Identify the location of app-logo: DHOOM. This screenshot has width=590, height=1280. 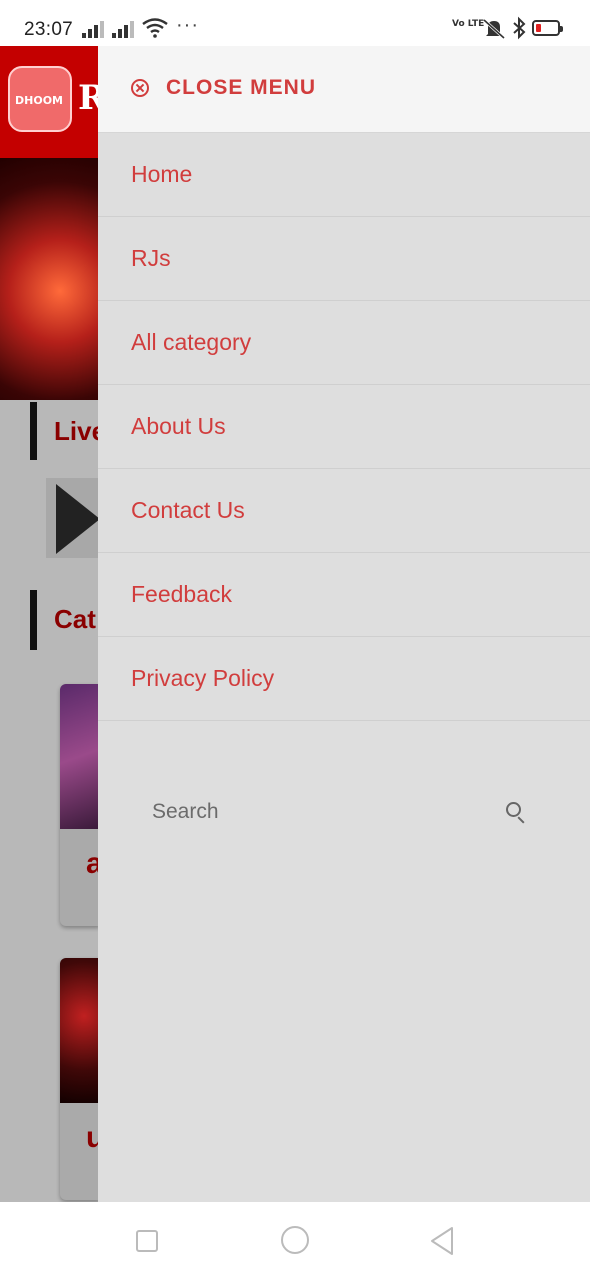
(40, 99).